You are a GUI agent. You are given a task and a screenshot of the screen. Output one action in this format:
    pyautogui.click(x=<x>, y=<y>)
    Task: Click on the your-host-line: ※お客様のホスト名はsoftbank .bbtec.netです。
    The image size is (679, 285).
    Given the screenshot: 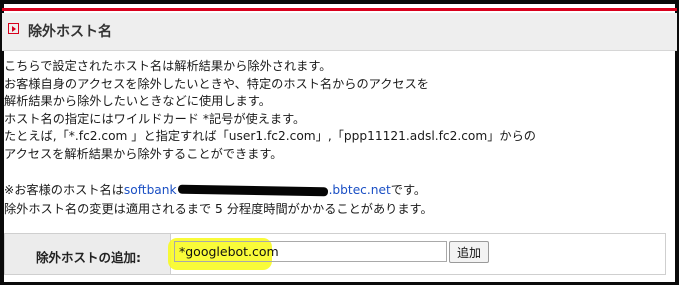 What is the action you would take?
    pyautogui.click(x=215, y=190)
    